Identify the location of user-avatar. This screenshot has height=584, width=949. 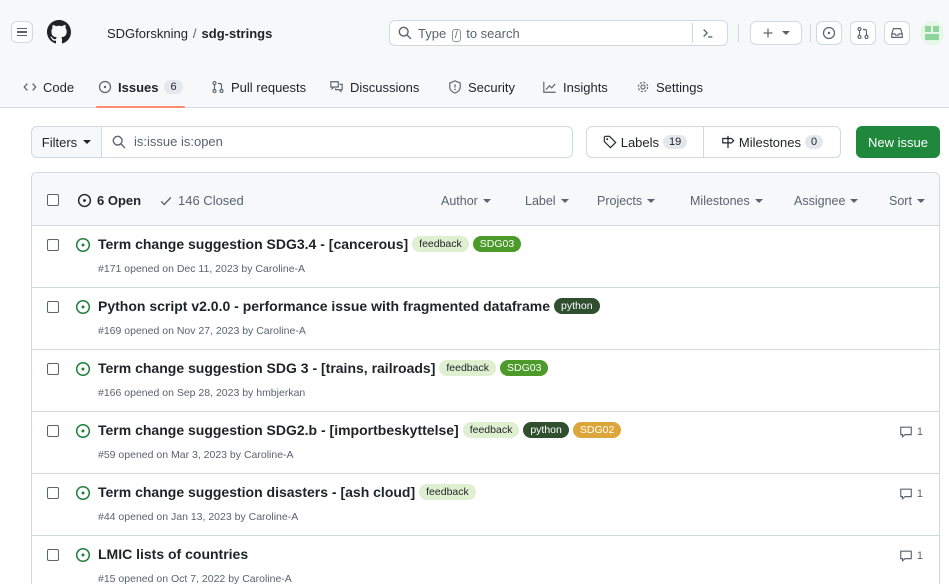
(932, 33).